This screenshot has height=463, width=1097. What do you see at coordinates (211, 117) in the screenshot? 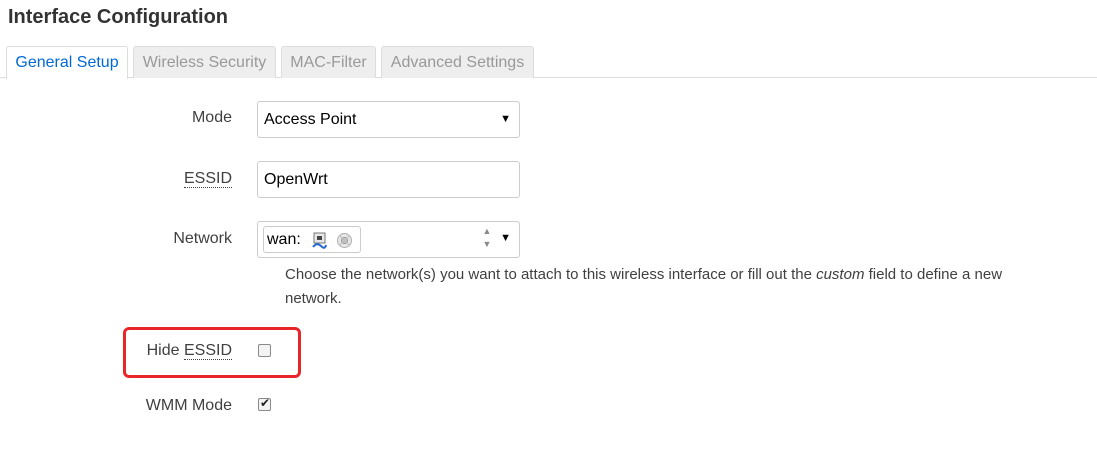
I see `mode-label: Mode` at bounding box center [211, 117].